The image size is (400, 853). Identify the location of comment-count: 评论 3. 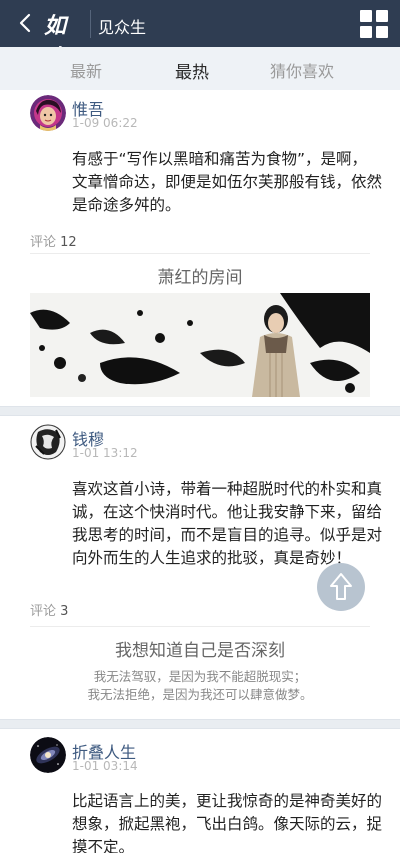
(49, 609).